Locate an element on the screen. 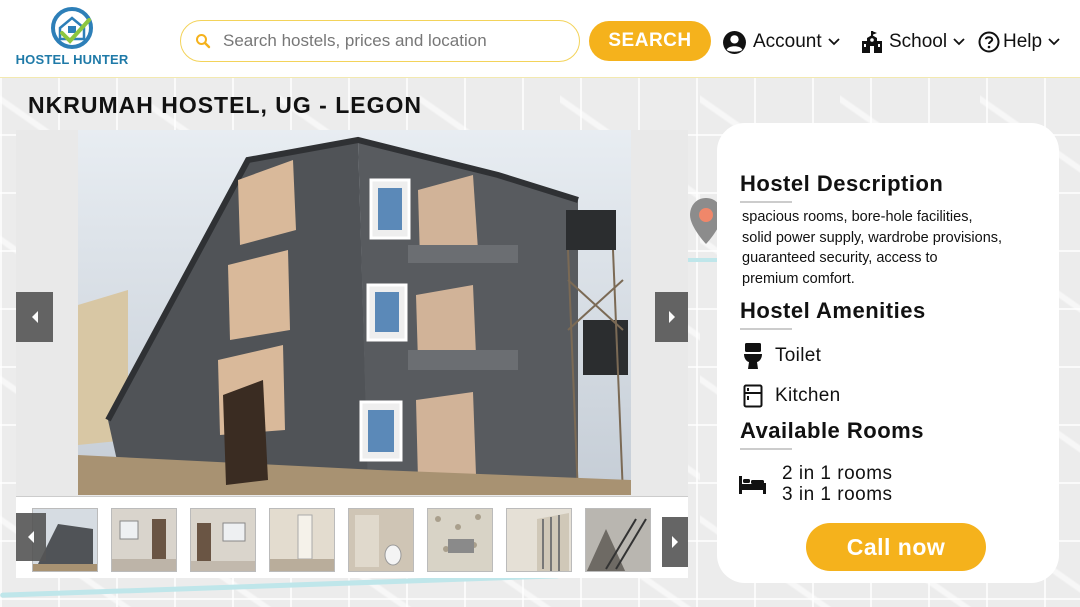 This screenshot has height=607, width=1080. thumbnails-prev-button is located at coordinates (31, 537).